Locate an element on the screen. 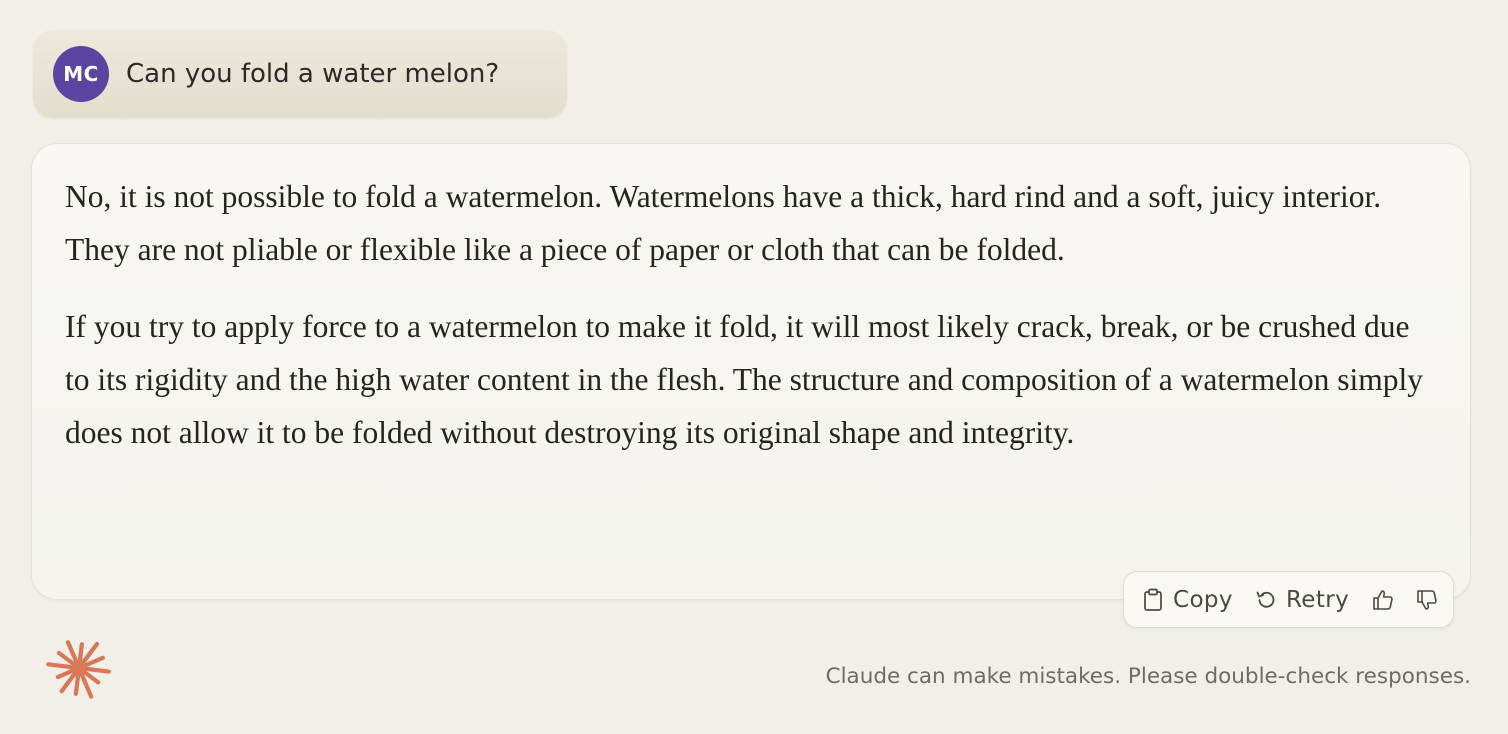  thumbs-down-button is located at coordinates (1427, 600).